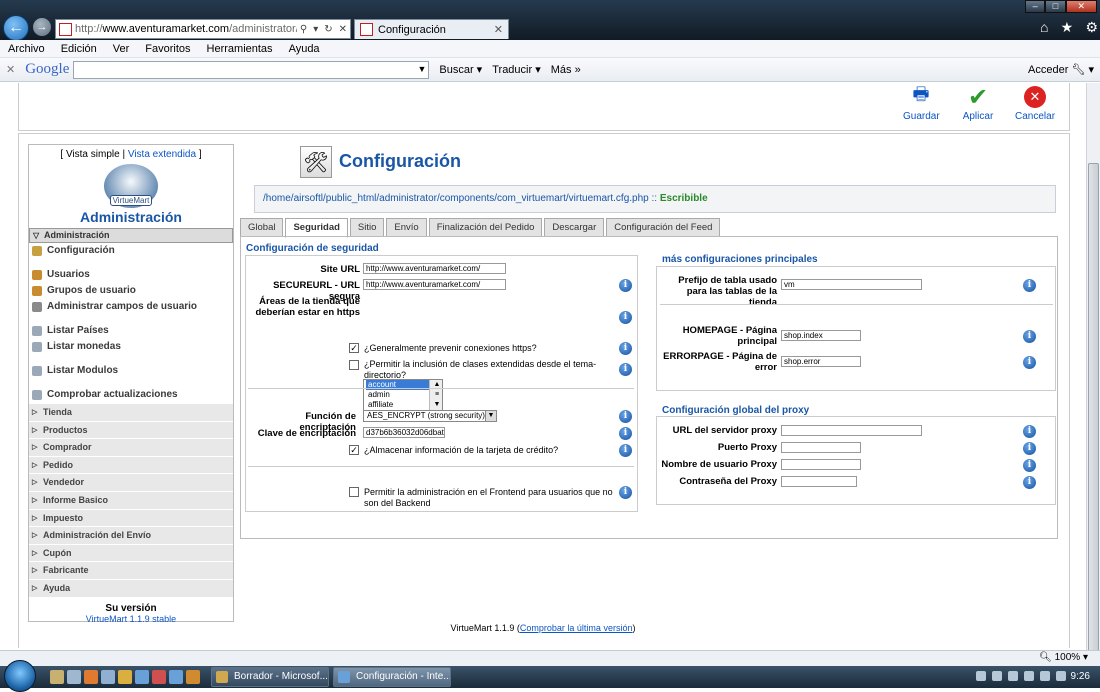 The width and height of the screenshot is (1100, 692). I want to click on refresh-icon: ↻, so click(328, 29).